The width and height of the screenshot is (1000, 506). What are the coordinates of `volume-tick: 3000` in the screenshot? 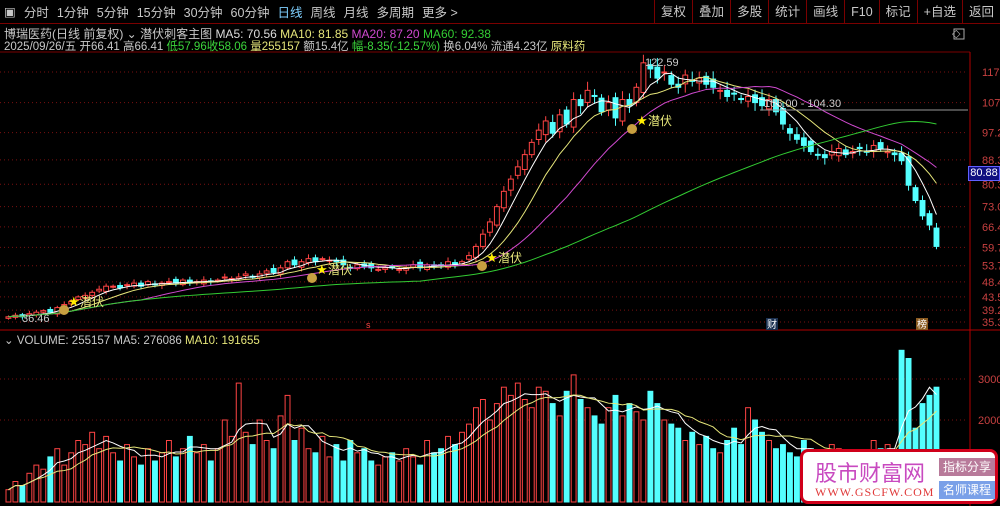 It's located at (989, 380).